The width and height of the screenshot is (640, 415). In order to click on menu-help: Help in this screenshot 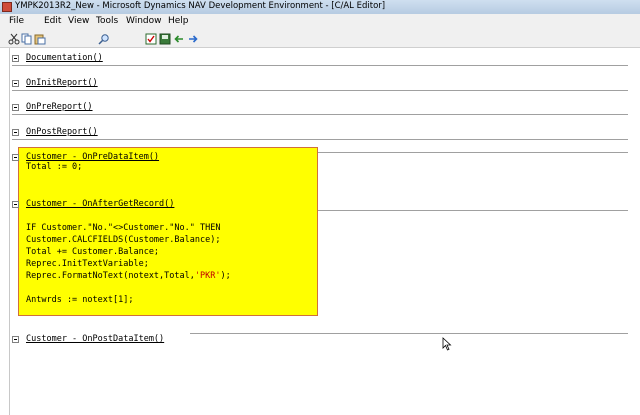, I will do `click(178, 21)`.